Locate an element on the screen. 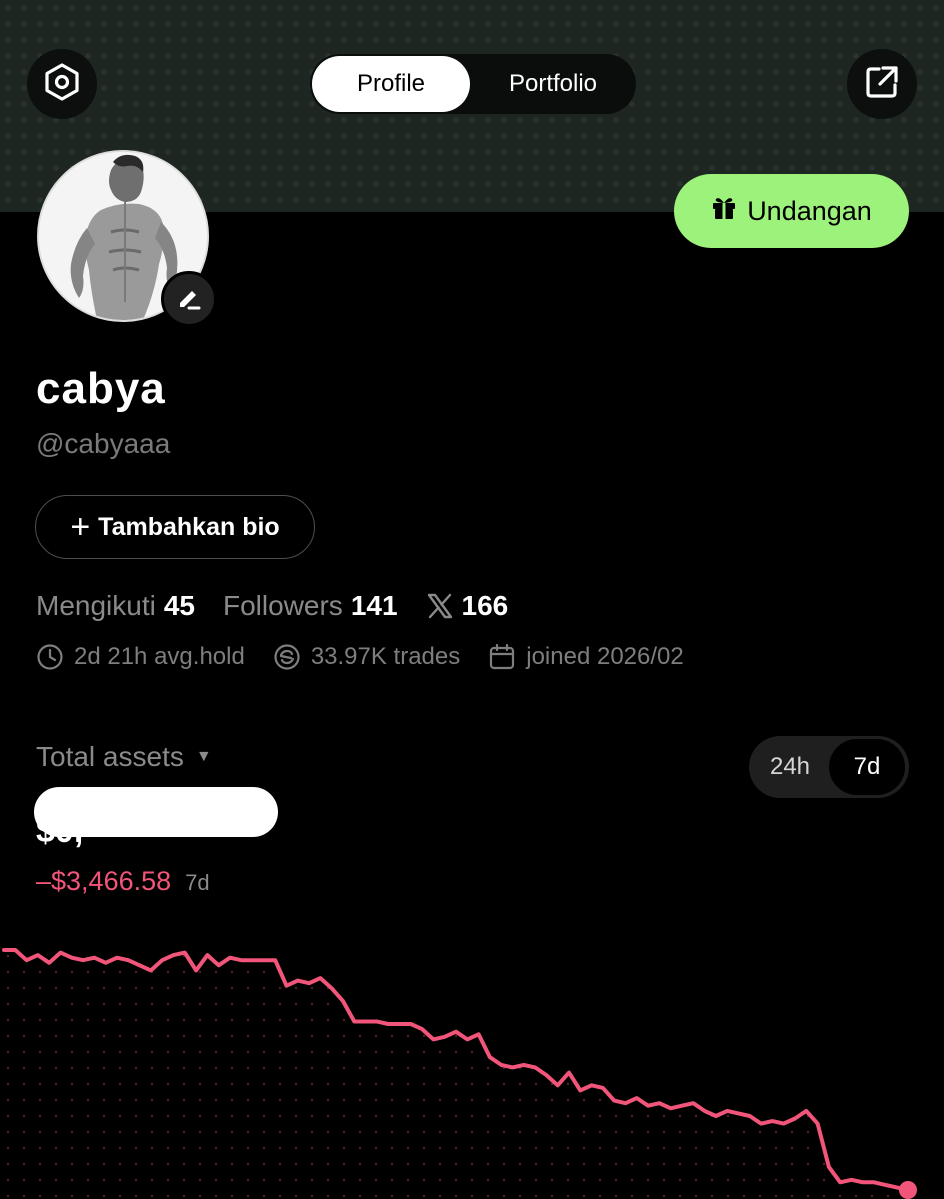 The height and width of the screenshot is (1199, 944). following-stat: Mengikuti 45 is located at coordinates (115, 606).